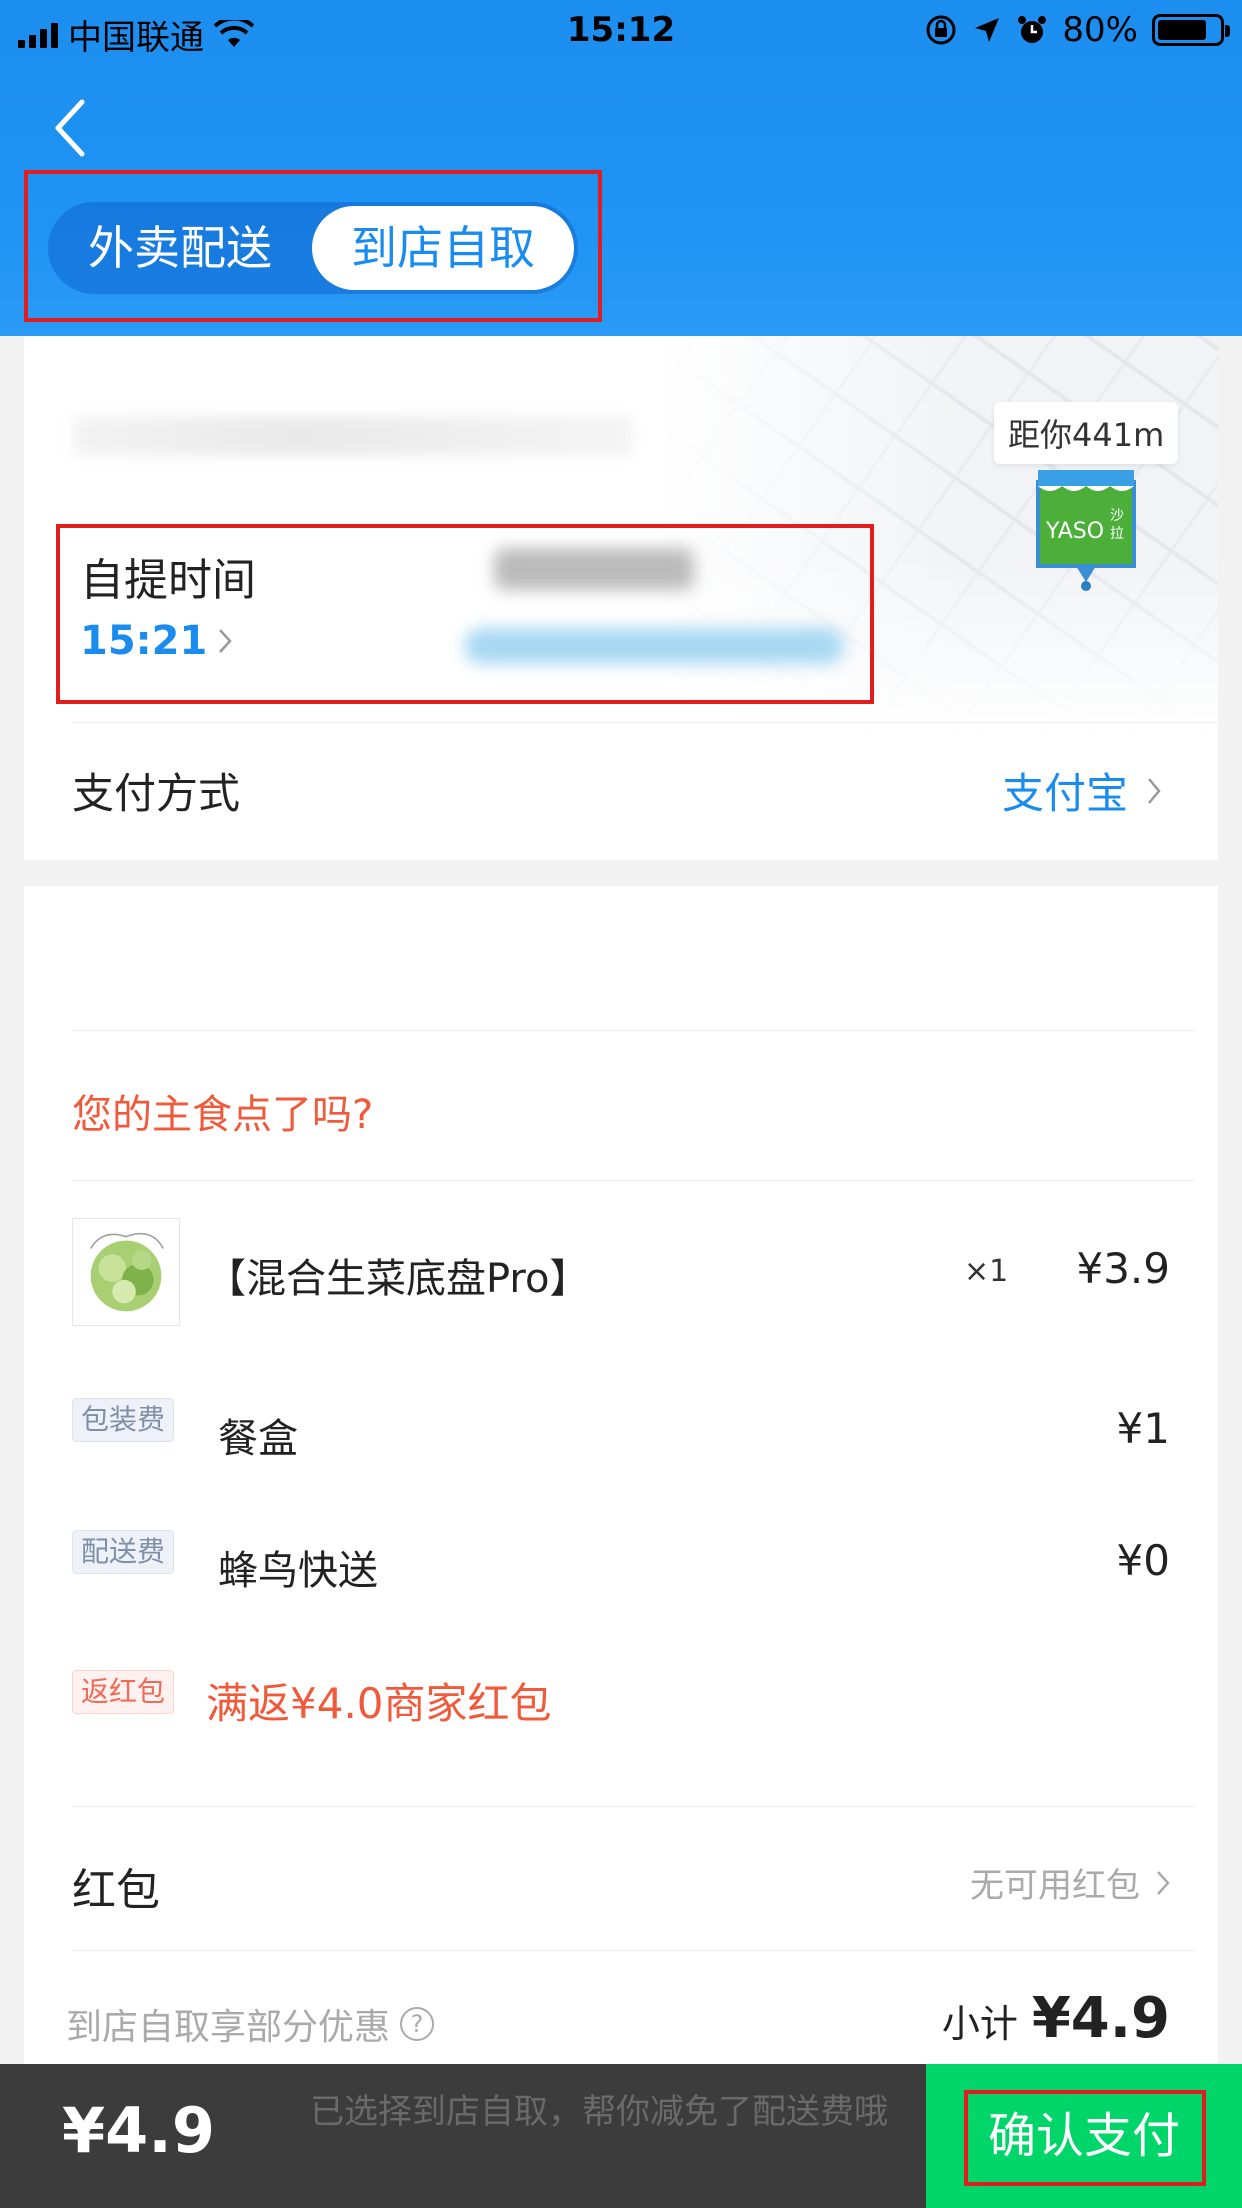 This screenshot has width=1242, height=2208. Describe the element at coordinates (1086, 433) in the screenshot. I see `distance-badge: 距你441m` at that location.